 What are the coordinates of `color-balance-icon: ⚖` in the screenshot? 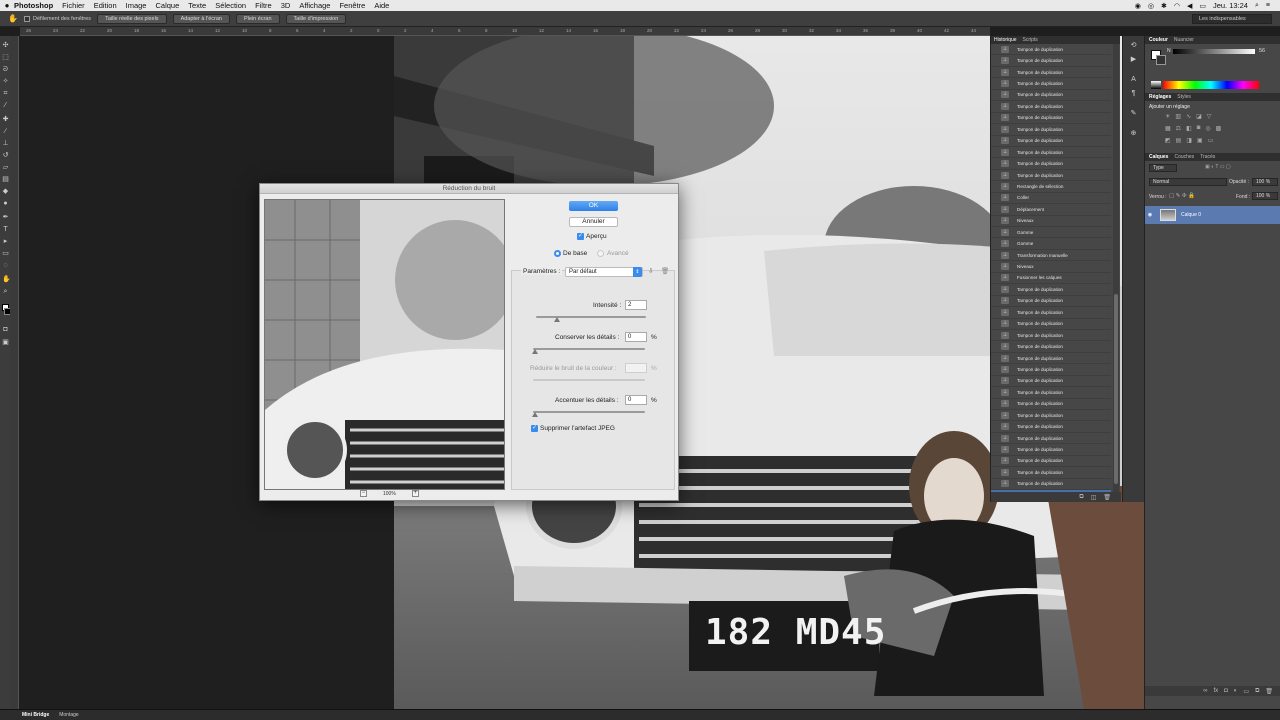 It's located at (1178, 128).